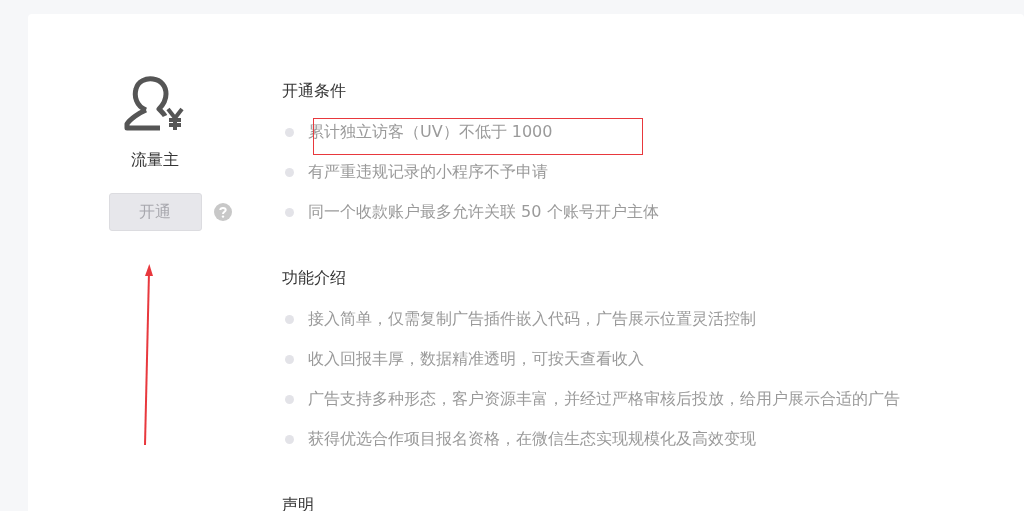 This screenshot has height=511, width=1024. Describe the element at coordinates (155, 104) in the screenshot. I see `user-yen-icon` at that location.